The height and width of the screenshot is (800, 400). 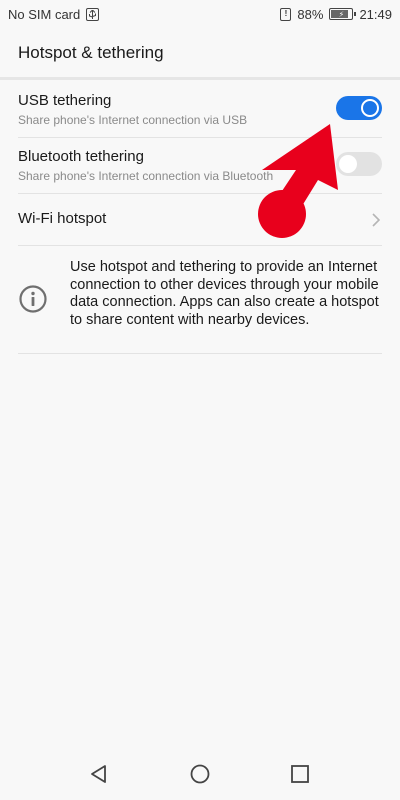 I want to click on chevron-right-icon, so click(x=376, y=220).